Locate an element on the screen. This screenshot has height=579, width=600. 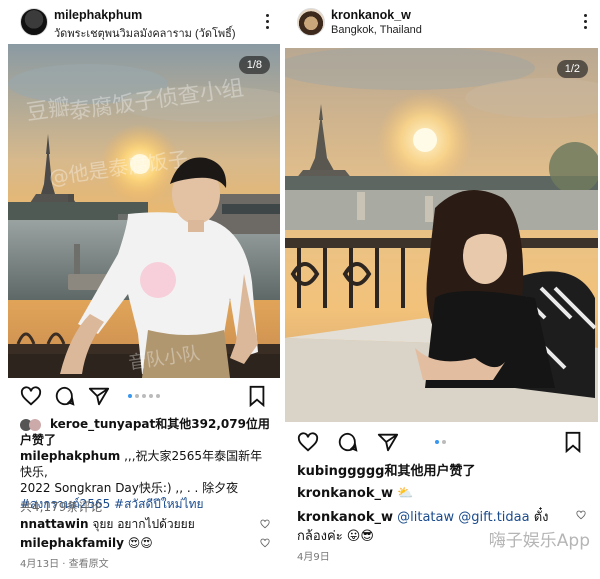
post-date: 4月13日 · 查看原文 is located at coordinates (147, 565).